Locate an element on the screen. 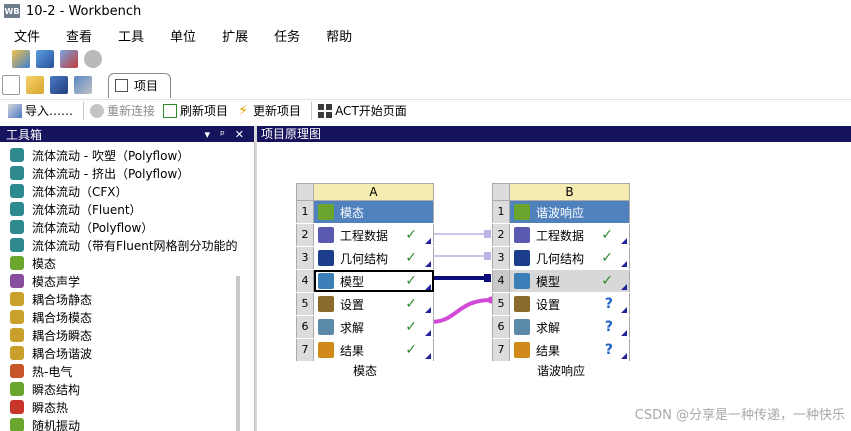 The height and width of the screenshot is (431, 851). reconnect-button: 重新连接 is located at coordinates (122, 110).